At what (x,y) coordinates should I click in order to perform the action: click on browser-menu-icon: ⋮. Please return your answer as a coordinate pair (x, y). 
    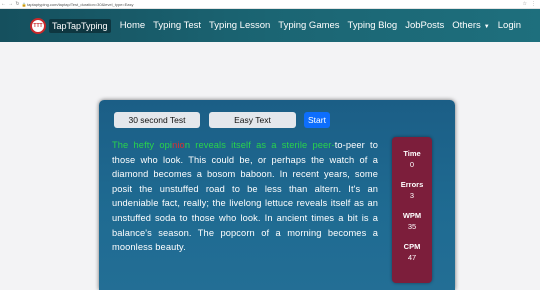
    Looking at the image, I should click on (533, 4).